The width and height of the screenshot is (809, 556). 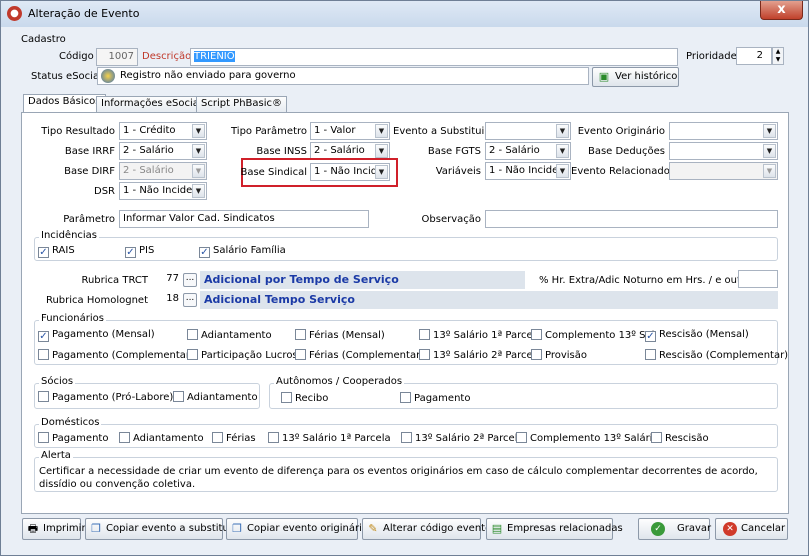 I want to click on dom-rescisao-checkbox: Rescisão, so click(x=680, y=438).